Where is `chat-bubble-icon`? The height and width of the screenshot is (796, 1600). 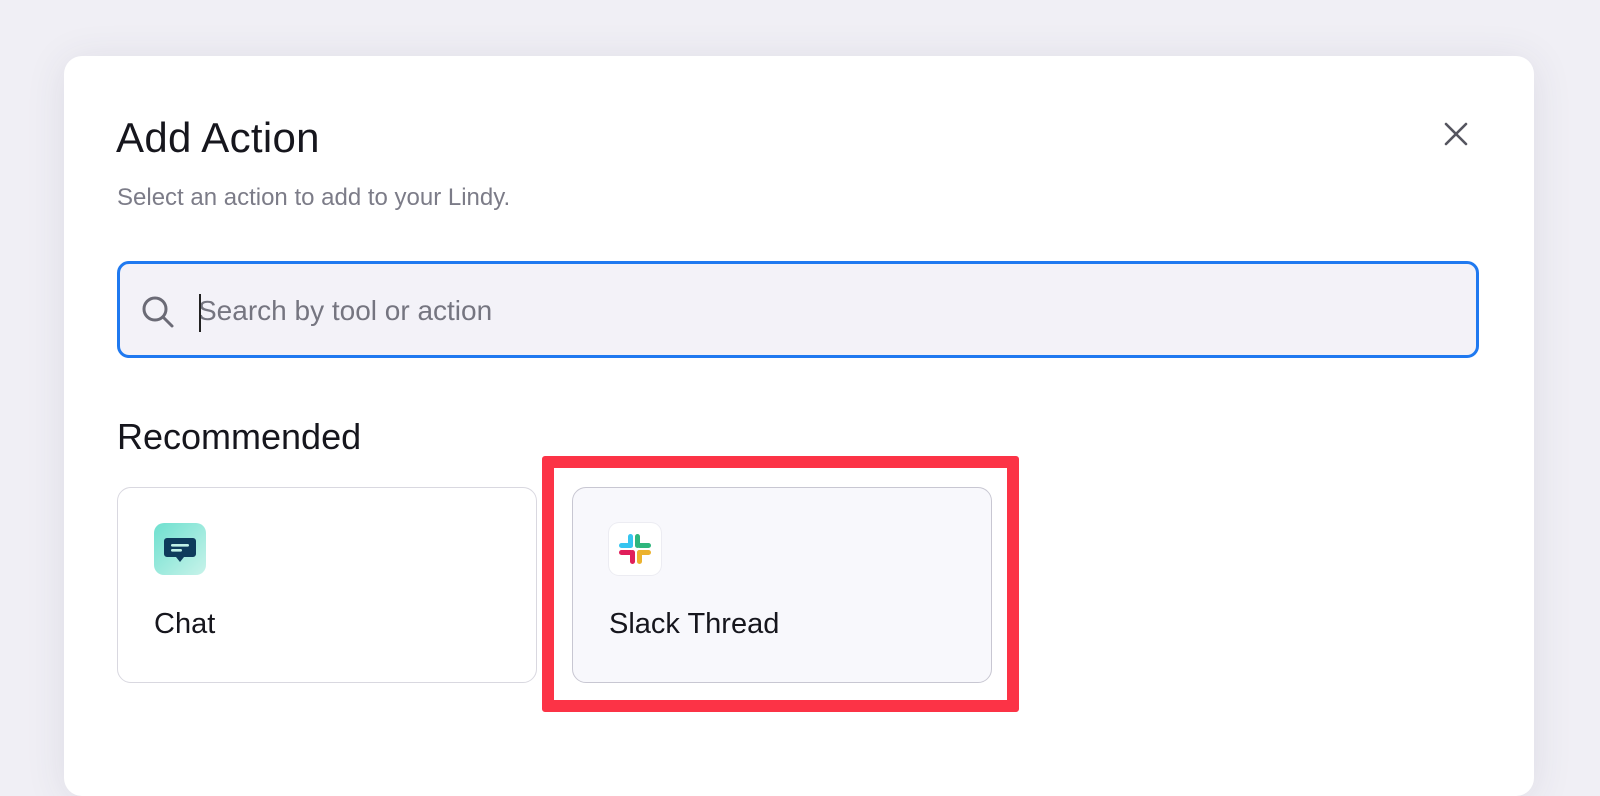 chat-bubble-icon is located at coordinates (180, 549).